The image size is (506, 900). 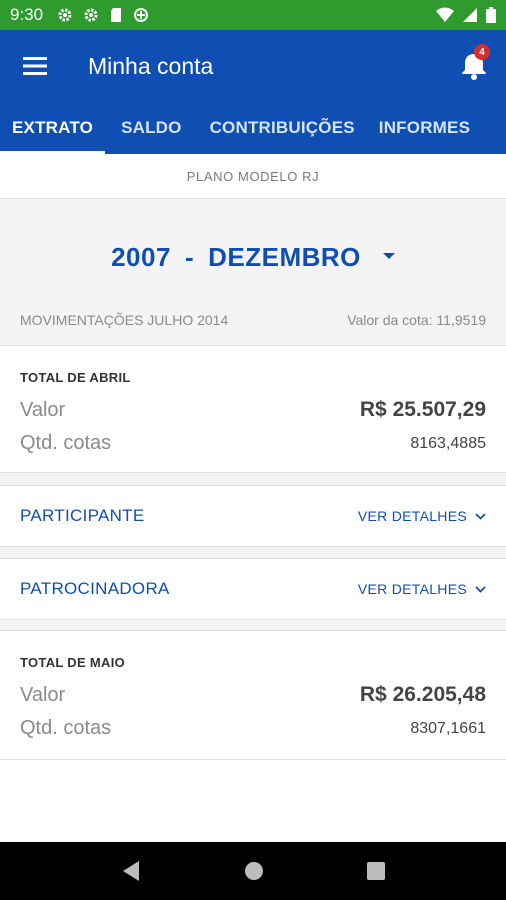 I want to click on sponsor-label: PATROCINADORA, so click(x=95, y=588).